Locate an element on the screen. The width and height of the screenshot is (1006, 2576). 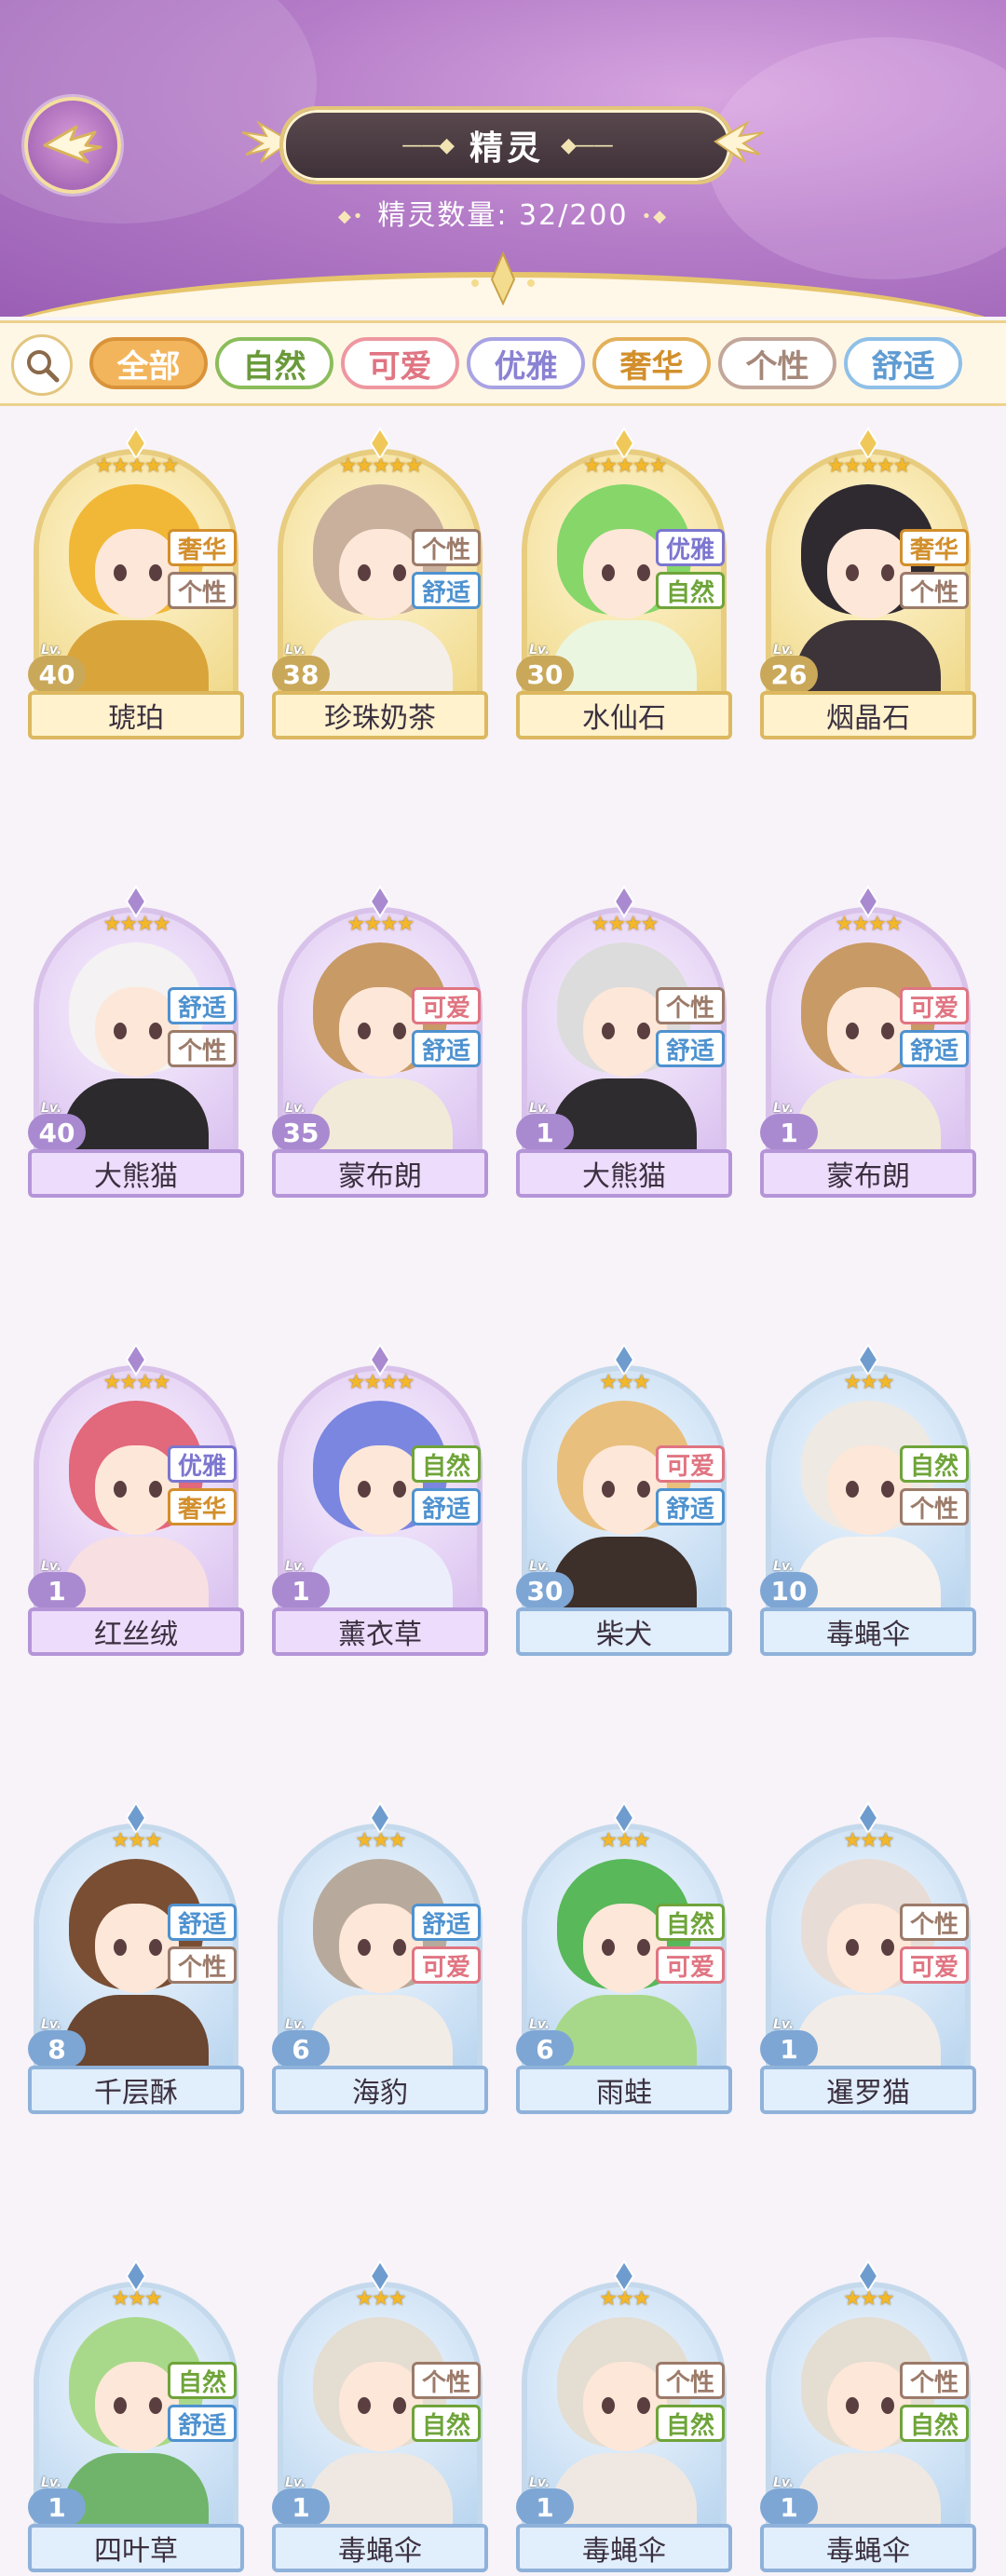
tab-filter: 可爱 is located at coordinates (400, 363).